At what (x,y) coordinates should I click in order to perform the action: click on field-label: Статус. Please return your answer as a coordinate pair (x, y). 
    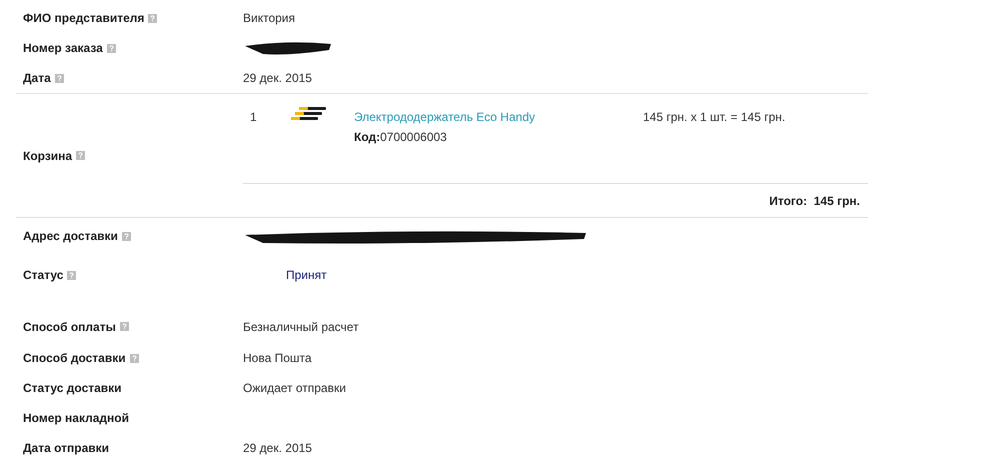
    Looking at the image, I should click on (43, 275).